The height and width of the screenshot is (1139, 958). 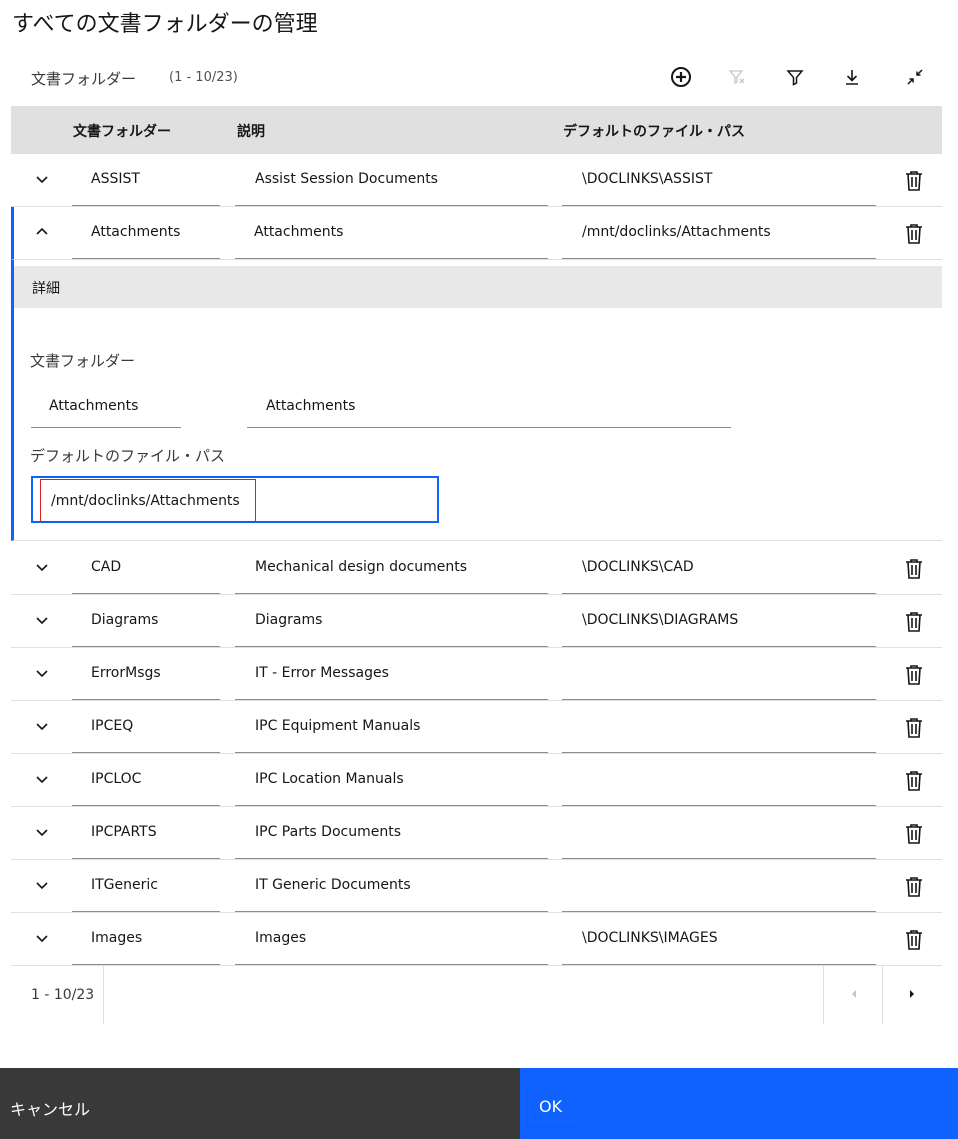 I want to click on description-text: IPC Parts Documents, so click(x=328, y=832).